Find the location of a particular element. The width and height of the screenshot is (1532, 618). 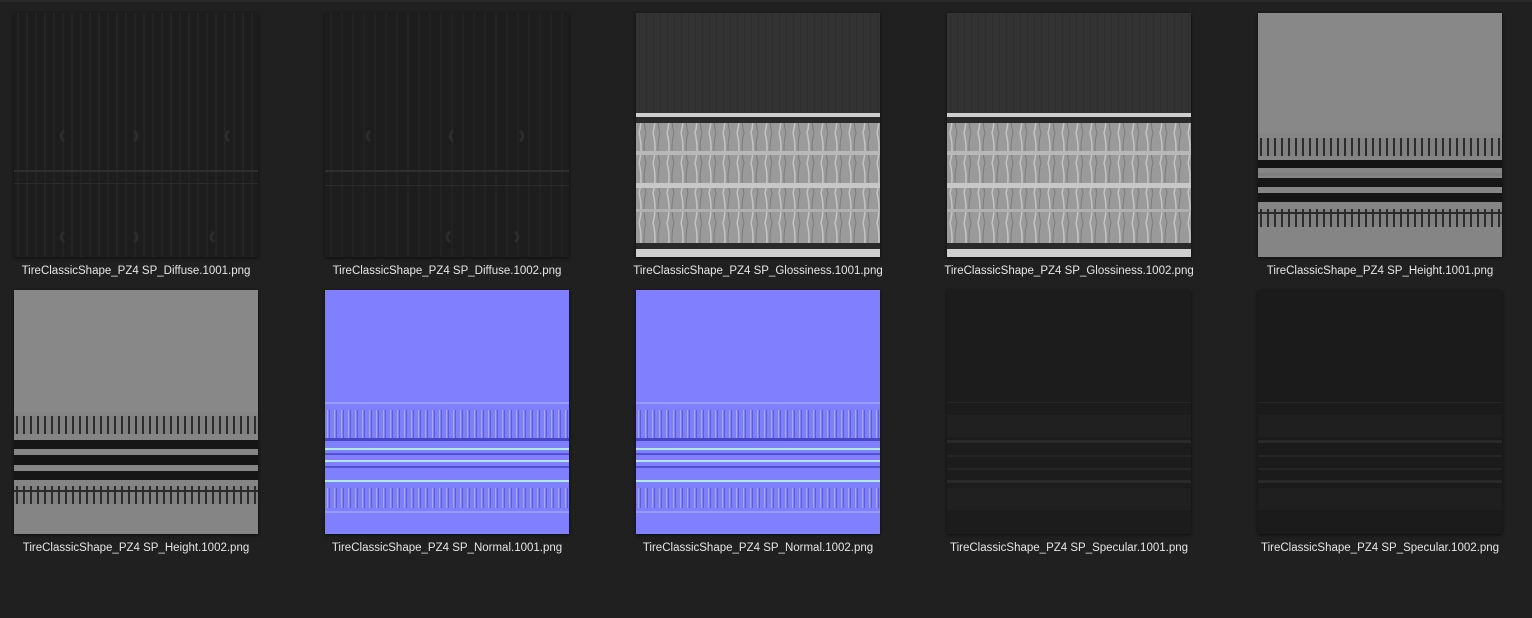

file-name: TireClassicShape_PZ4 SP_Diffuse.1001.png is located at coordinates (136, 271).